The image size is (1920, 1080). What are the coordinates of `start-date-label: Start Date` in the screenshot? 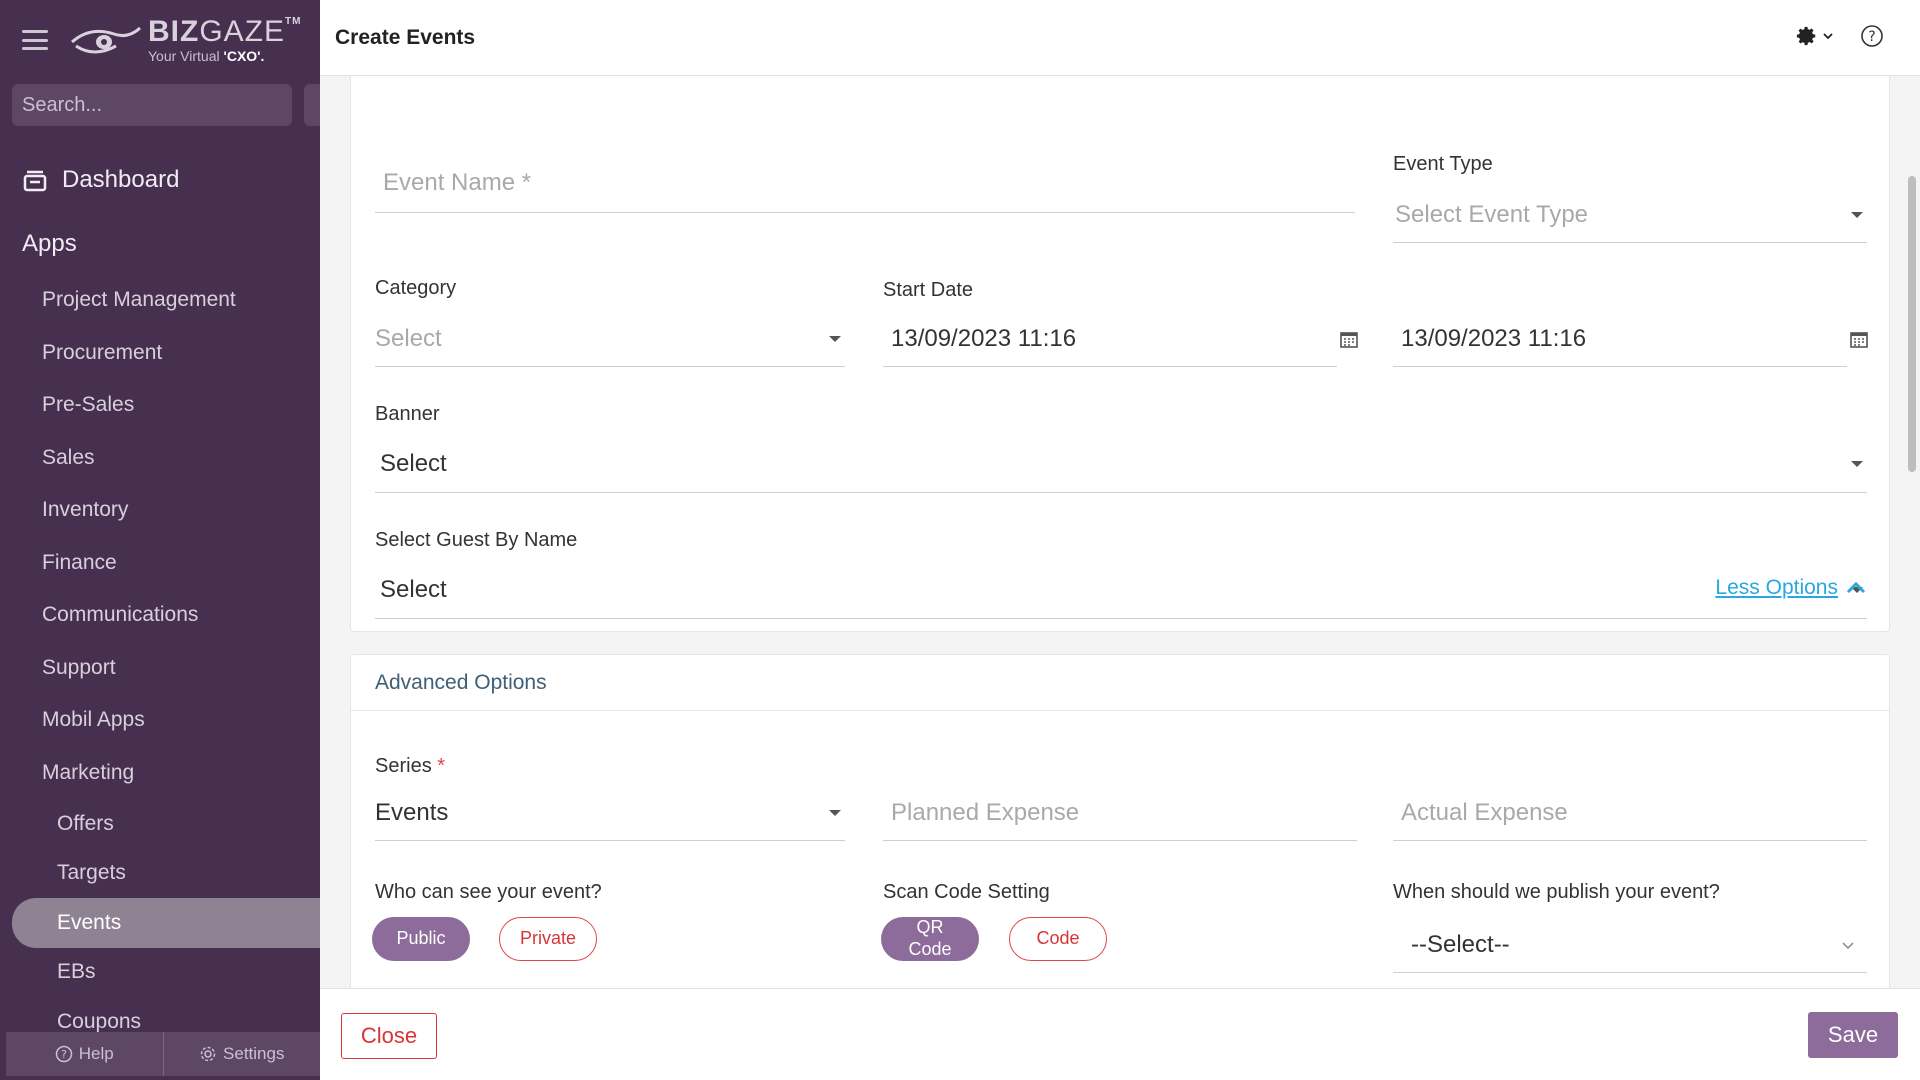 It's located at (928, 290).